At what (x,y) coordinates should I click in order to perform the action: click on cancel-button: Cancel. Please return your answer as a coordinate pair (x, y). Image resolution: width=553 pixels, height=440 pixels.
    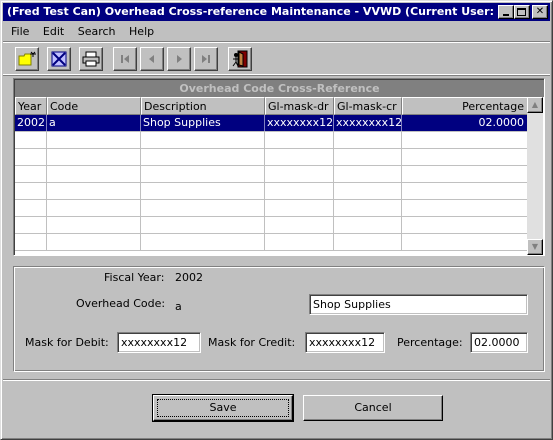
    Looking at the image, I should click on (373, 408).